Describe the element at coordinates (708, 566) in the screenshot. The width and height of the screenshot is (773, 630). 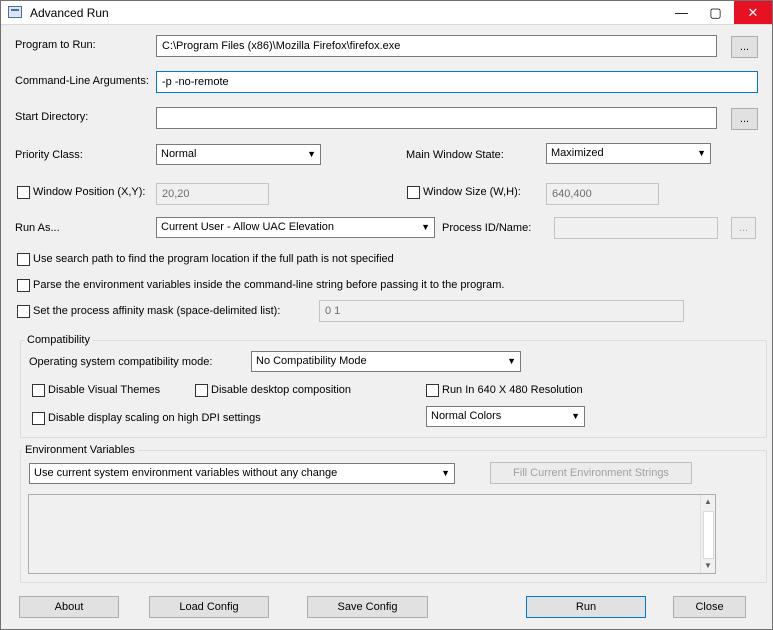
I see `scroll-down-icon: ▼` at that location.